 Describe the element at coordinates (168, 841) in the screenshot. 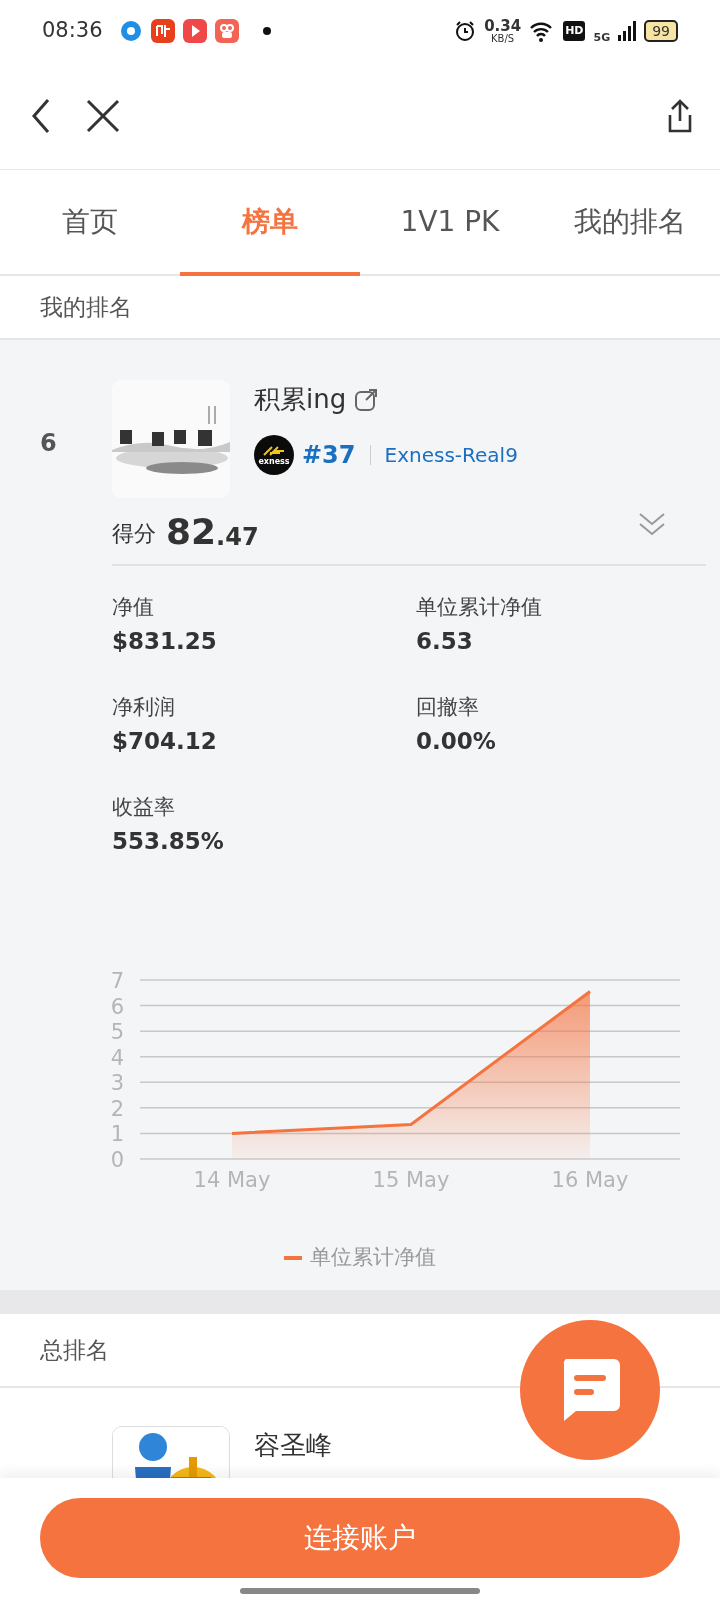

I see `stat-value: 553.85%` at that location.